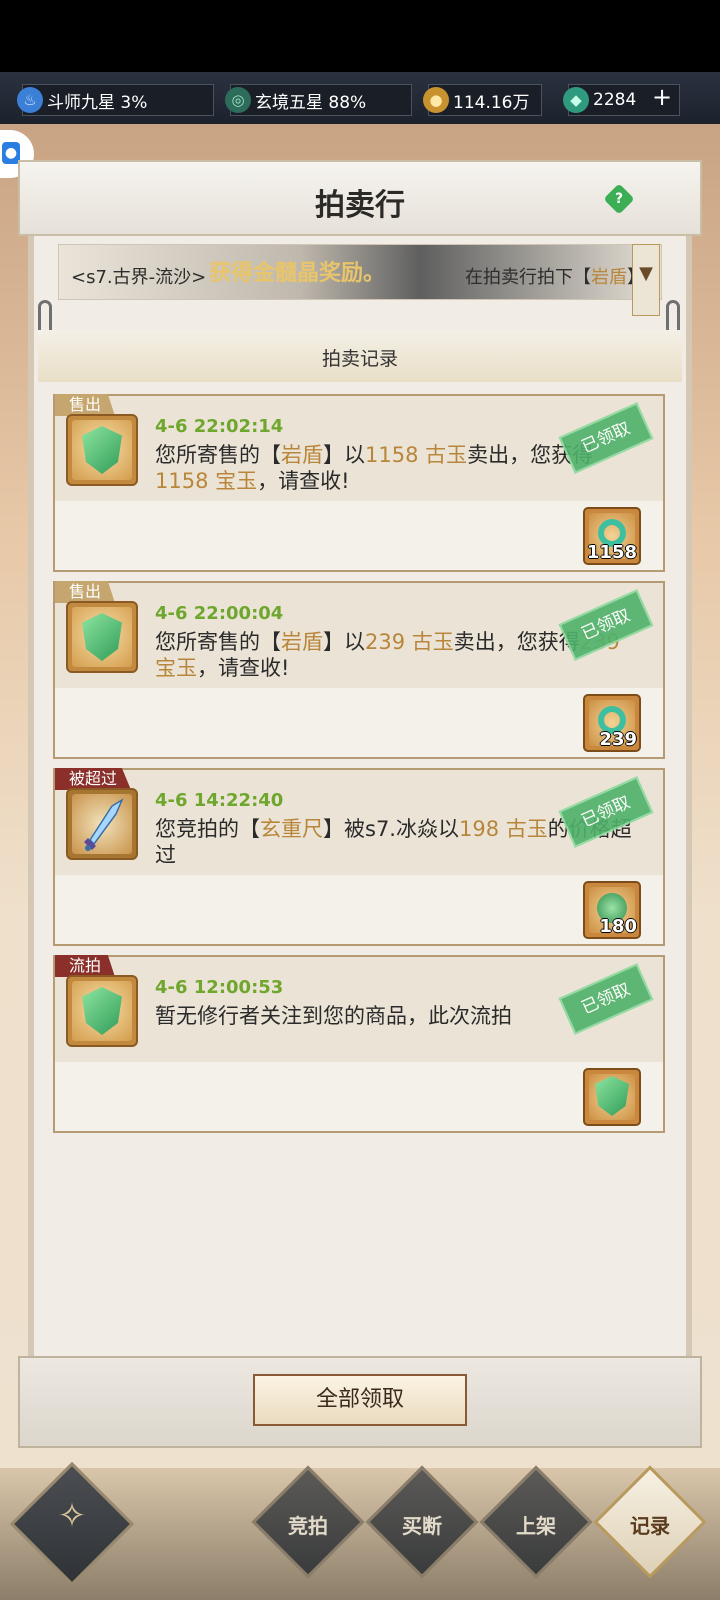  I want to click on announcement-ticker: <s7.古界-流沙> 获得金髓晶奖励。 在拍卖行拍下【岩盾】, so click(360, 272).